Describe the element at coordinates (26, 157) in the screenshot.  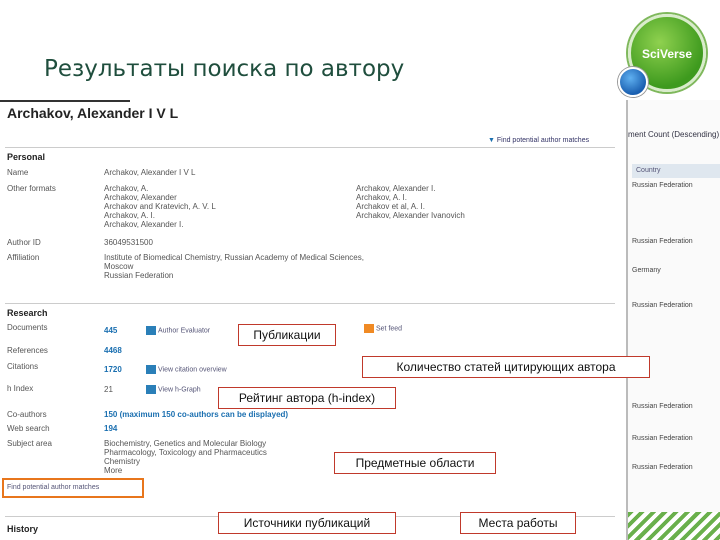
I see `personal-heading: Personal` at that location.